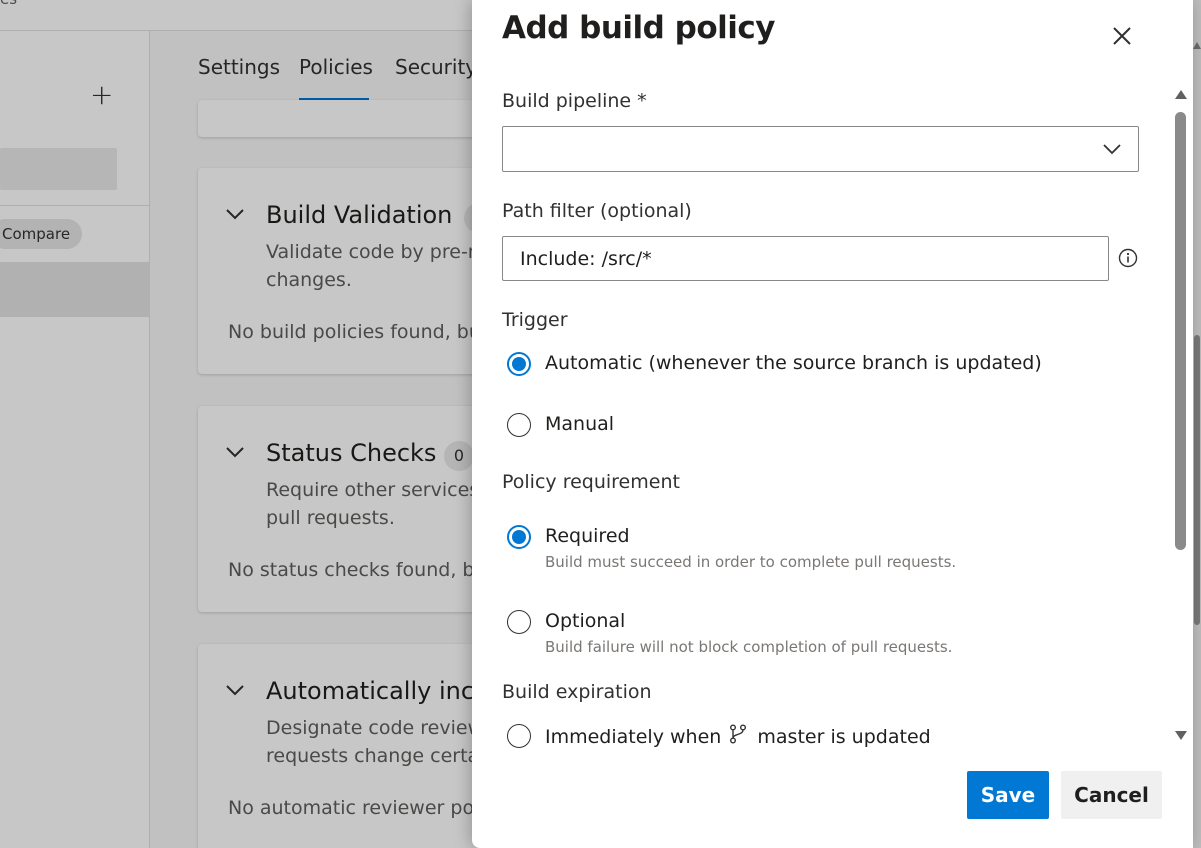  What do you see at coordinates (1111, 795) in the screenshot?
I see `cancel-button: Cancel` at bounding box center [1111, 795].